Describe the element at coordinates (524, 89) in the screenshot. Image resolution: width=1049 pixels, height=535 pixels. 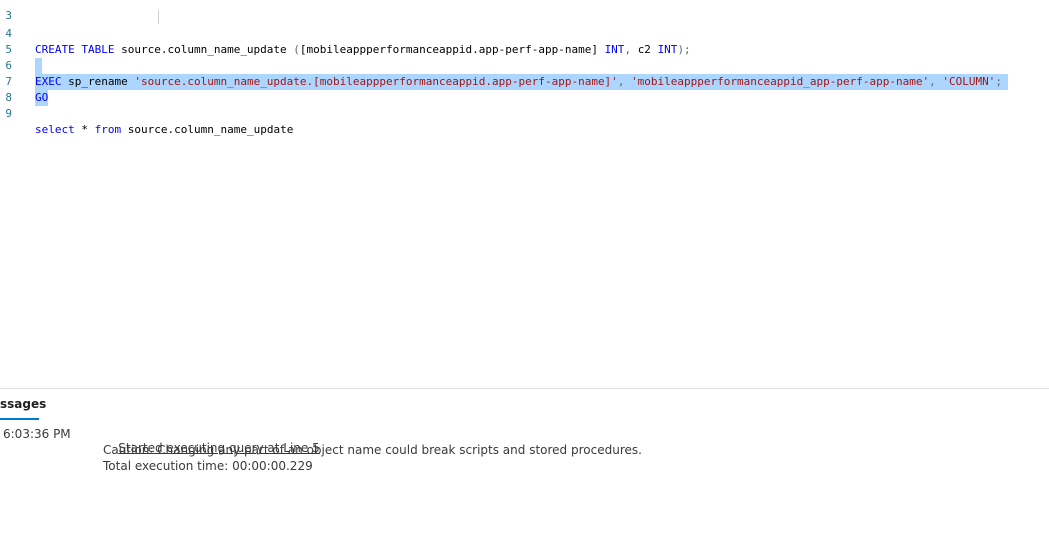
I see `code-line: 8` at that location.